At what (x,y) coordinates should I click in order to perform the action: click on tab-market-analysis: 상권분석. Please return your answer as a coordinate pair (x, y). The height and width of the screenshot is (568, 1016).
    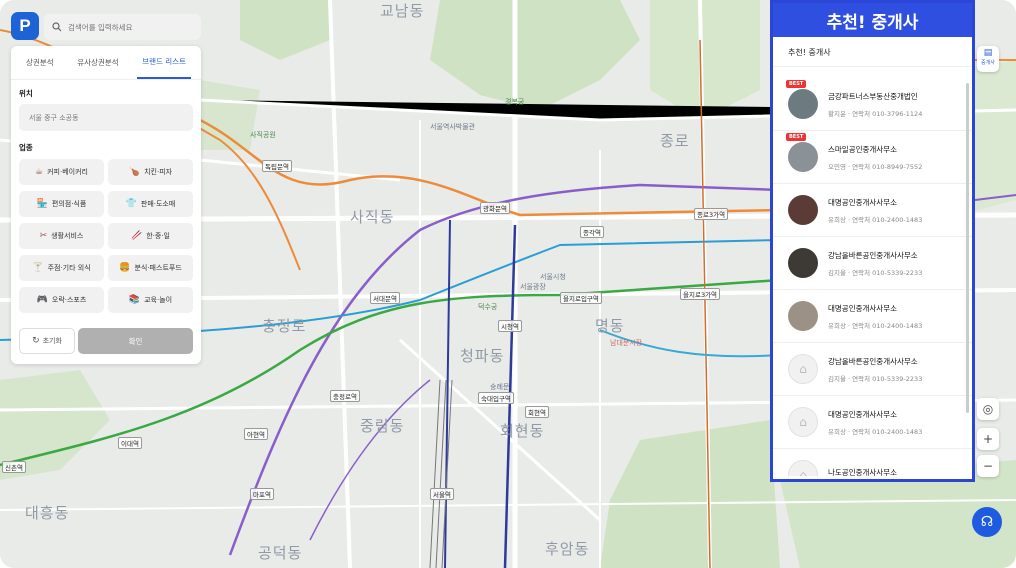
    Looking at the image, I should click on (40, 62).